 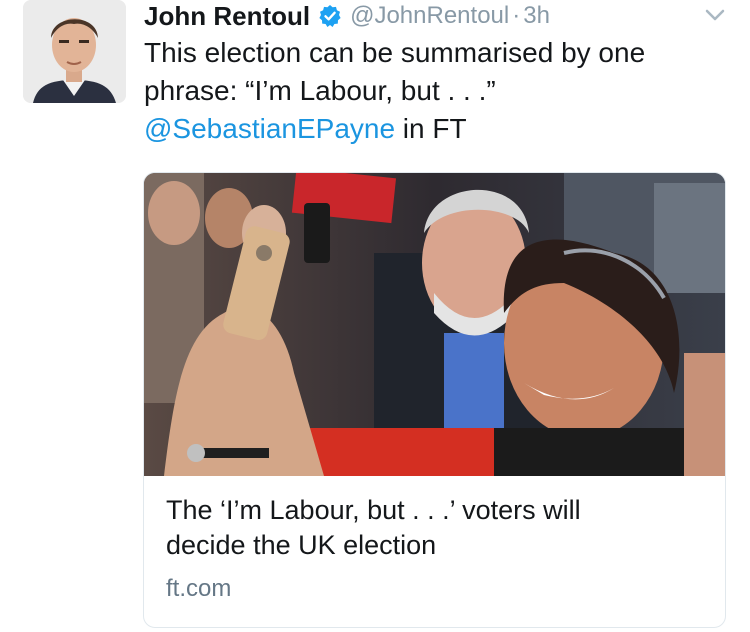 I want to click on card-domain: ft.com, so click(x=199, y=588).